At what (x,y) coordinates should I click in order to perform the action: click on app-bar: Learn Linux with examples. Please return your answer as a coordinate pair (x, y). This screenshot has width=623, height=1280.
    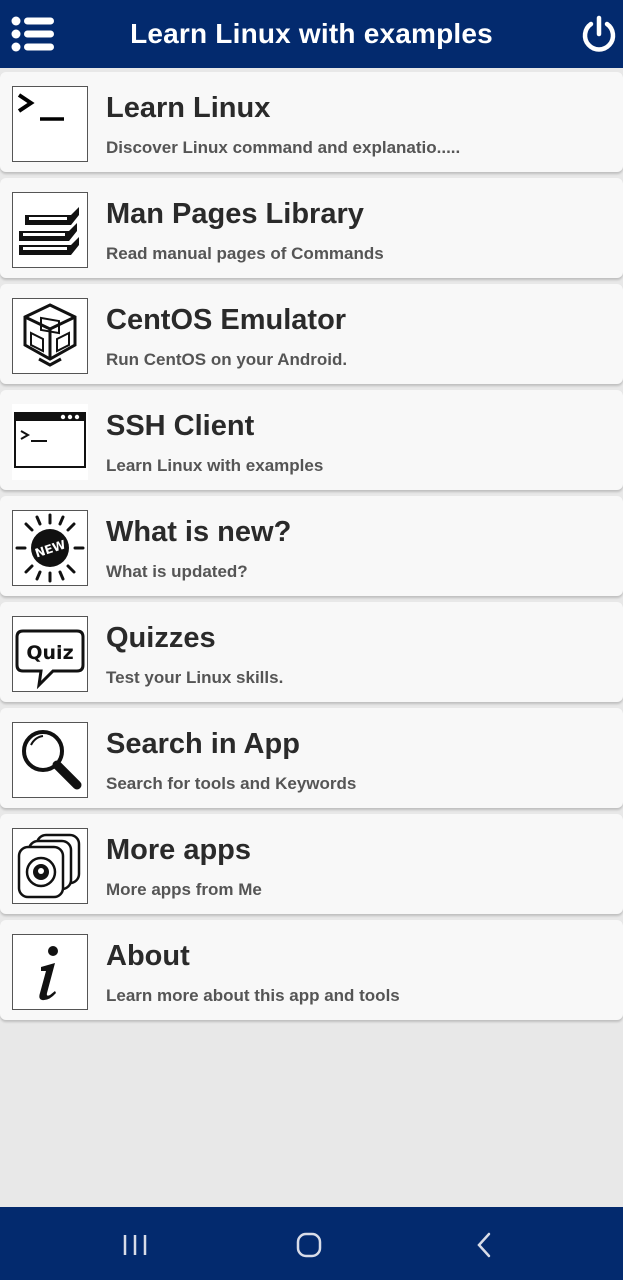
    Looking at the image, I should click on (311, 34).